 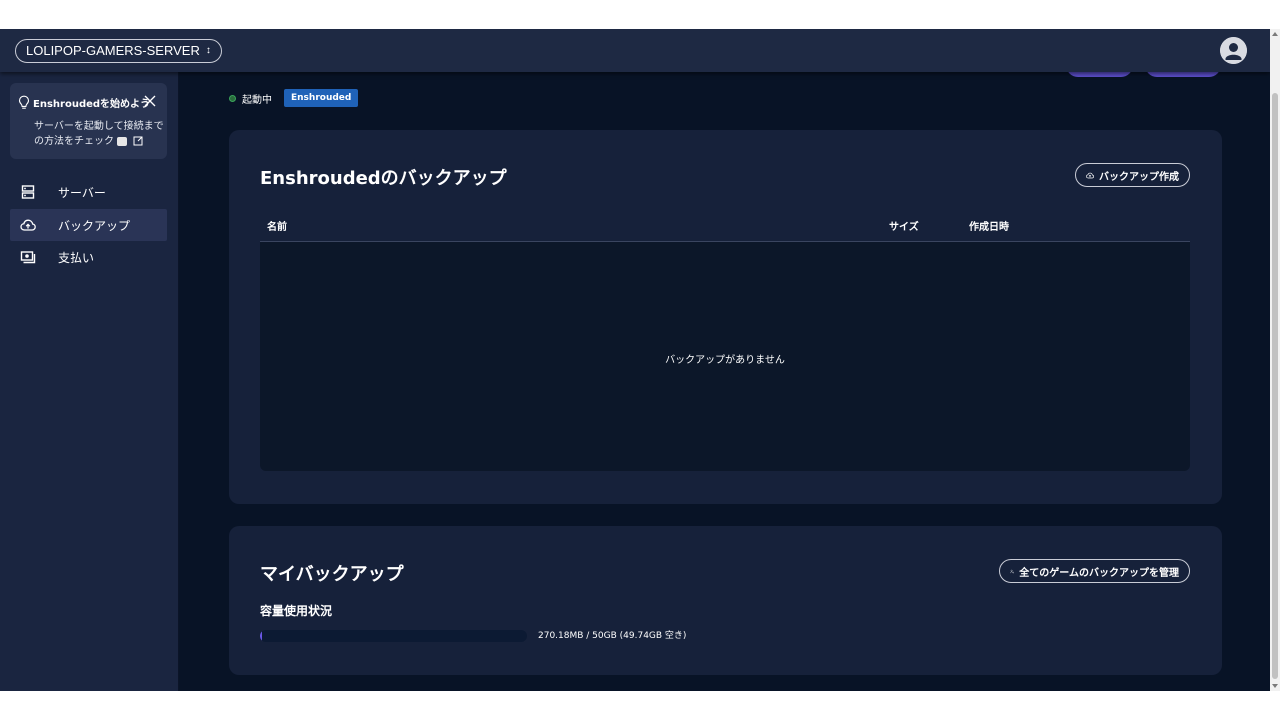 What do you see at coordinates (28, 257) in the screenshot?
I see `payment-icon` at bounding box center [28, 257].